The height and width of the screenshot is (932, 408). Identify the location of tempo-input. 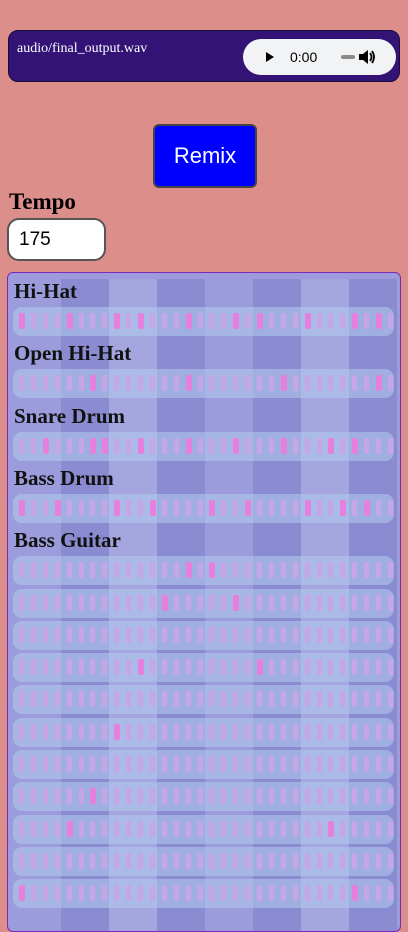
(56, 239).